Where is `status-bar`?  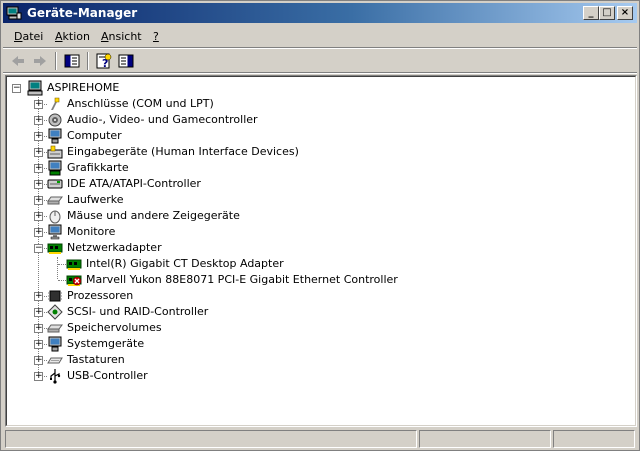 status-bar is located at coordinates (320, 440).